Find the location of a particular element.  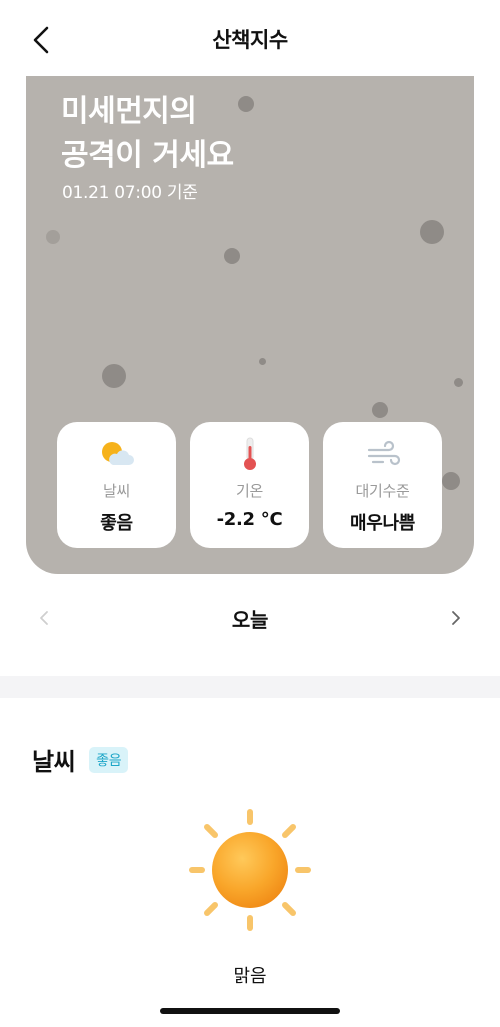

temperature-card-value: -2.2 °C is located at coordinates (249, 519).